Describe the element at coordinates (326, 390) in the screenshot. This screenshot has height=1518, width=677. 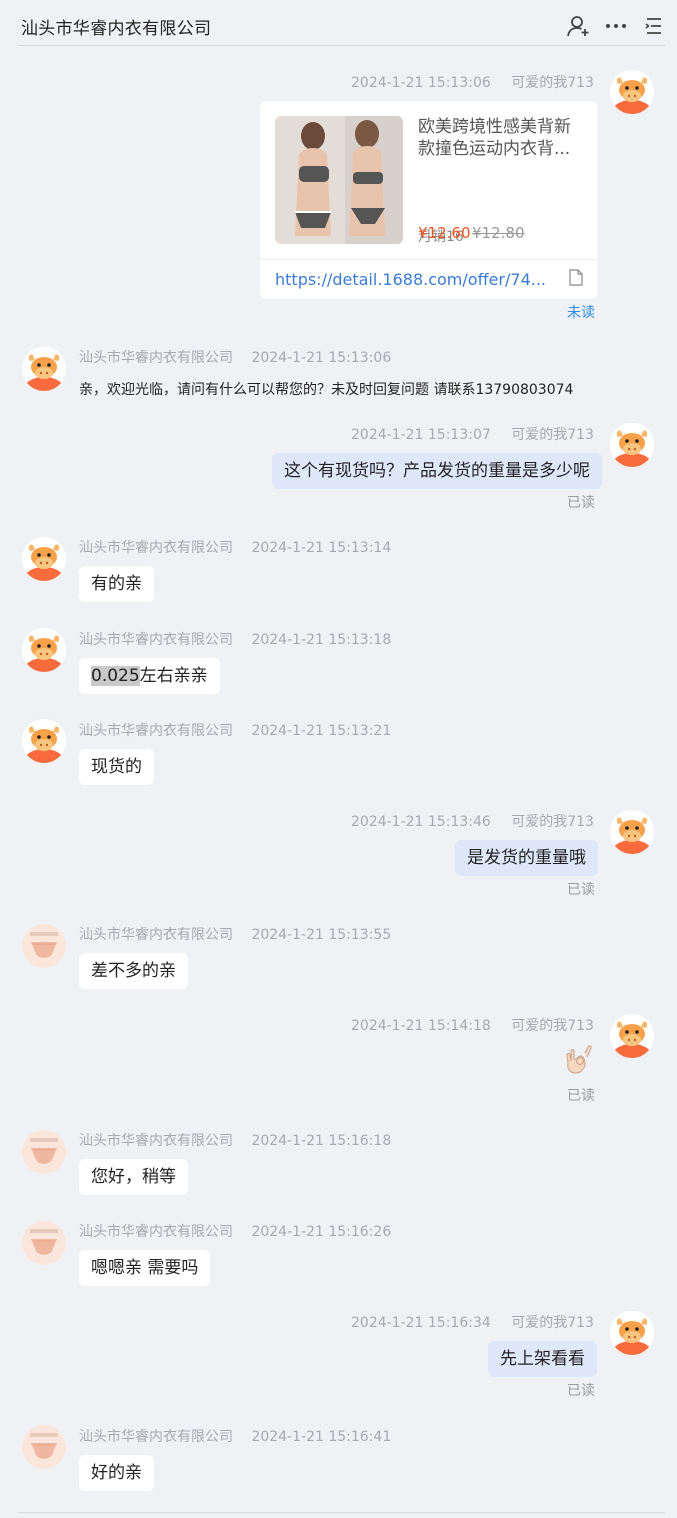
I see `message-text: 亲，欢迎光临，请问有什么可以帮您的？未及时回复问题 请联系13790803074` at that location.